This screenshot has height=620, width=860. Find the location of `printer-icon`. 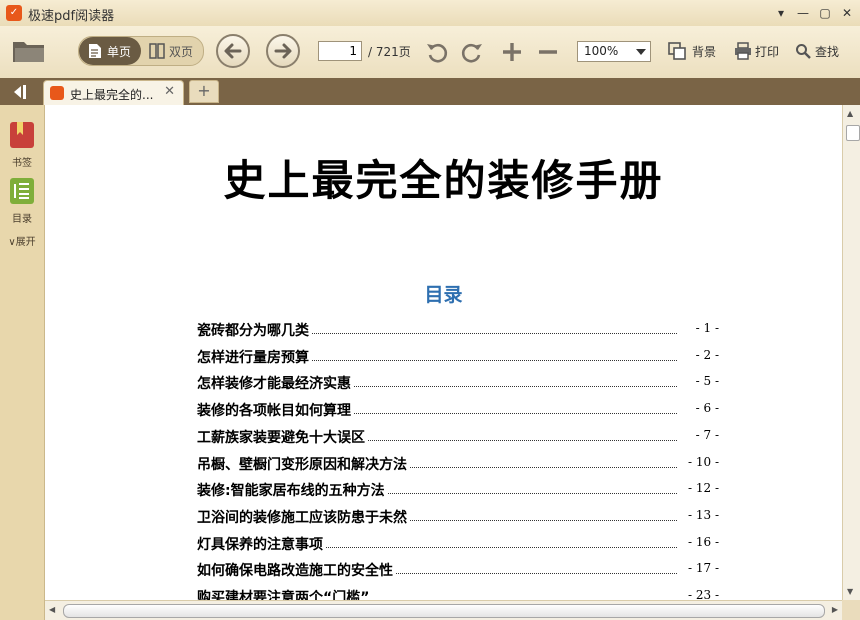

printer-icon is located at coordinates (743, 51).